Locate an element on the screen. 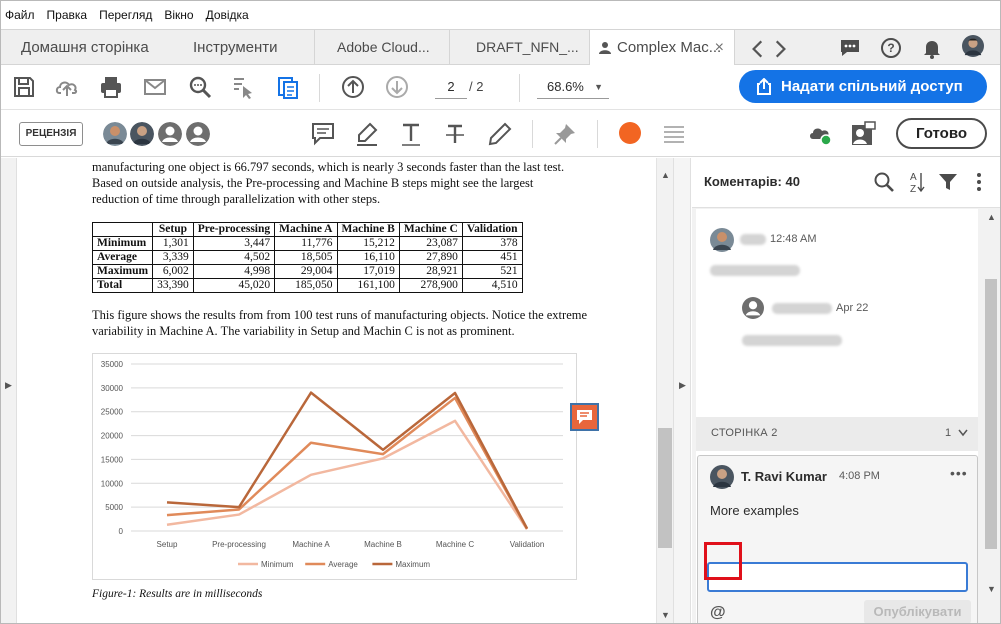  redacted-comment is located at coordinates (792, 340).